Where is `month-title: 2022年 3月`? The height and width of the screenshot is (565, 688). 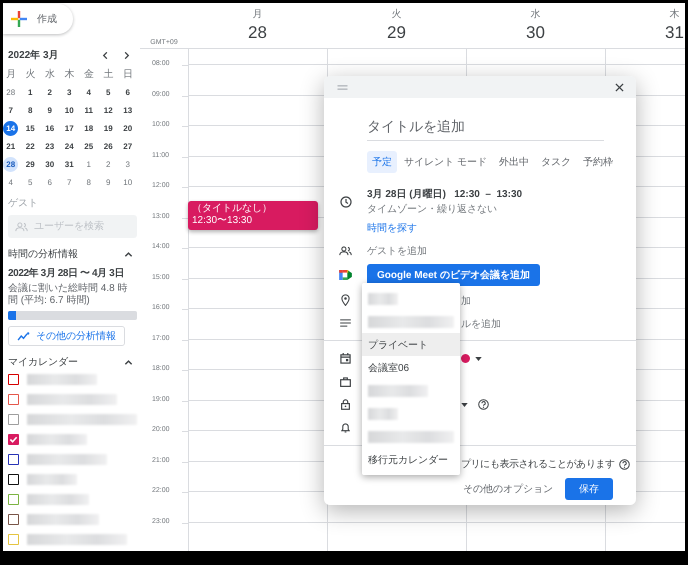 month-title: 2022年 3月 is located at coordinates (34, 55).